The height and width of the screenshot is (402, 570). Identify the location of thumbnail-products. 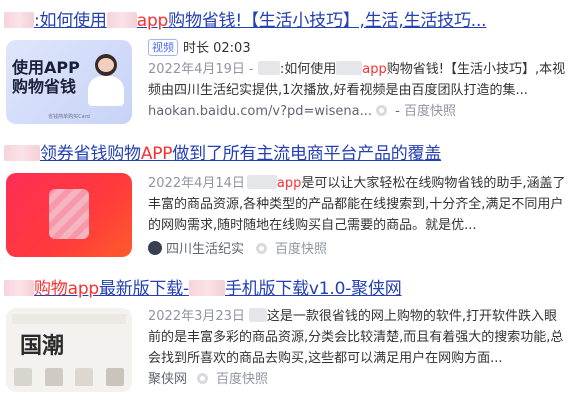
(69, 377).